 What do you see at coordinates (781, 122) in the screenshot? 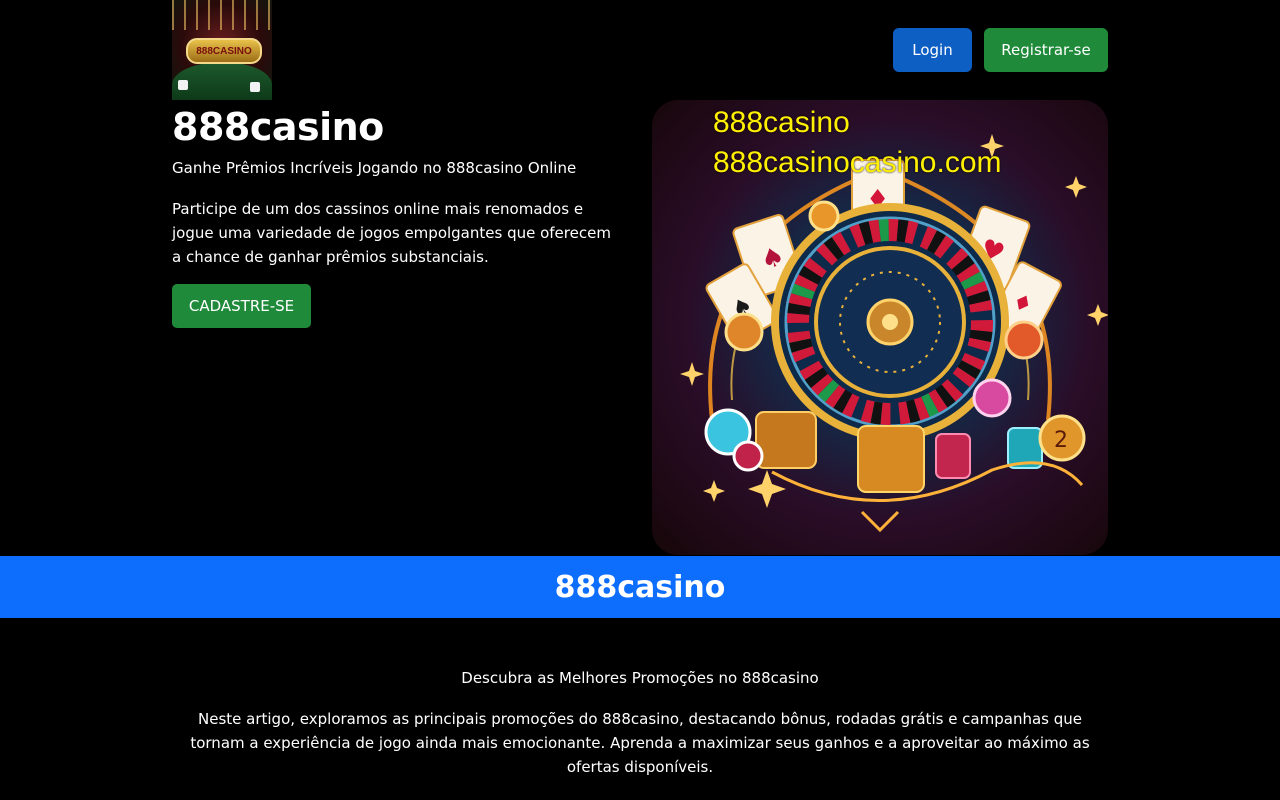
I see `image-overlay-text: 888casino` at bounding box center [781, 122].